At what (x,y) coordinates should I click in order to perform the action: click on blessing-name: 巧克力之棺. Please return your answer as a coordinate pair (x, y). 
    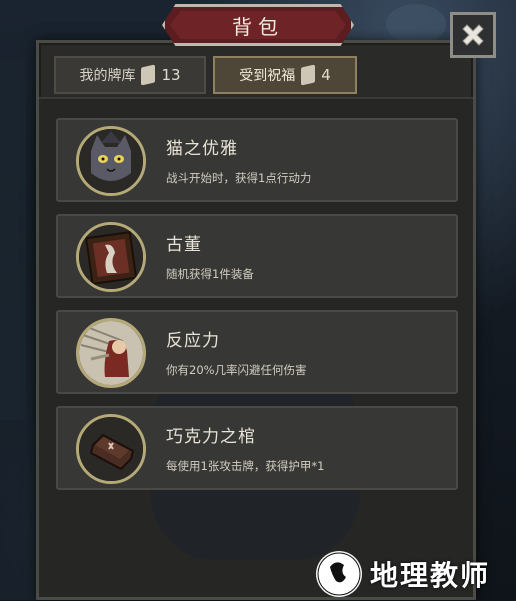
    Looking at the image, I should click on (211, 437).